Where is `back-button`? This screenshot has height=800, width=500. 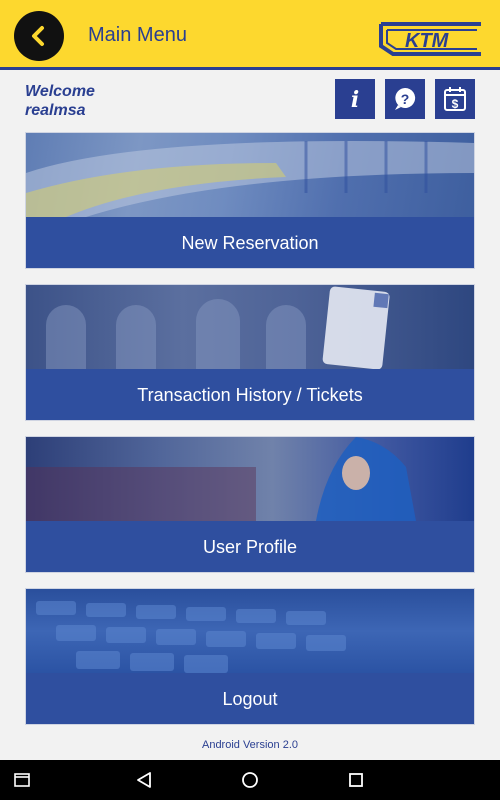 back-button is located at coordinates (39, 36).